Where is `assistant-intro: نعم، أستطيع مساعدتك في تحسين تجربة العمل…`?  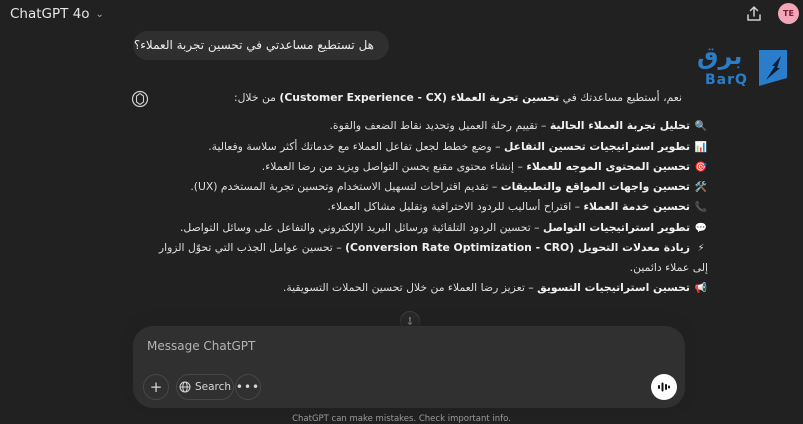 assistant-intro: نعم، أستطيع مساعدتك في تحسين تجربة العمل… is located at coordinates (421, 97).